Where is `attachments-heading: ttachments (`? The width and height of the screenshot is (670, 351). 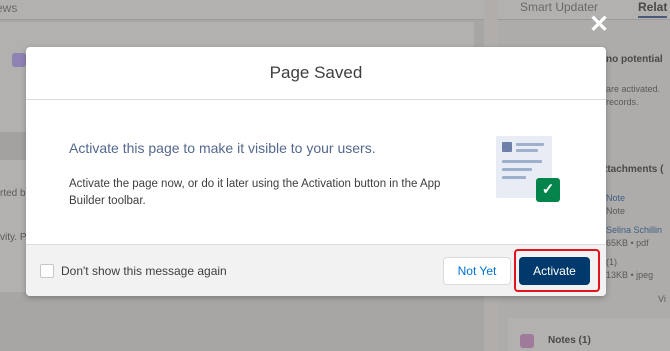 attachments-heading: ttachments ( is located at coordinates (634, 169).